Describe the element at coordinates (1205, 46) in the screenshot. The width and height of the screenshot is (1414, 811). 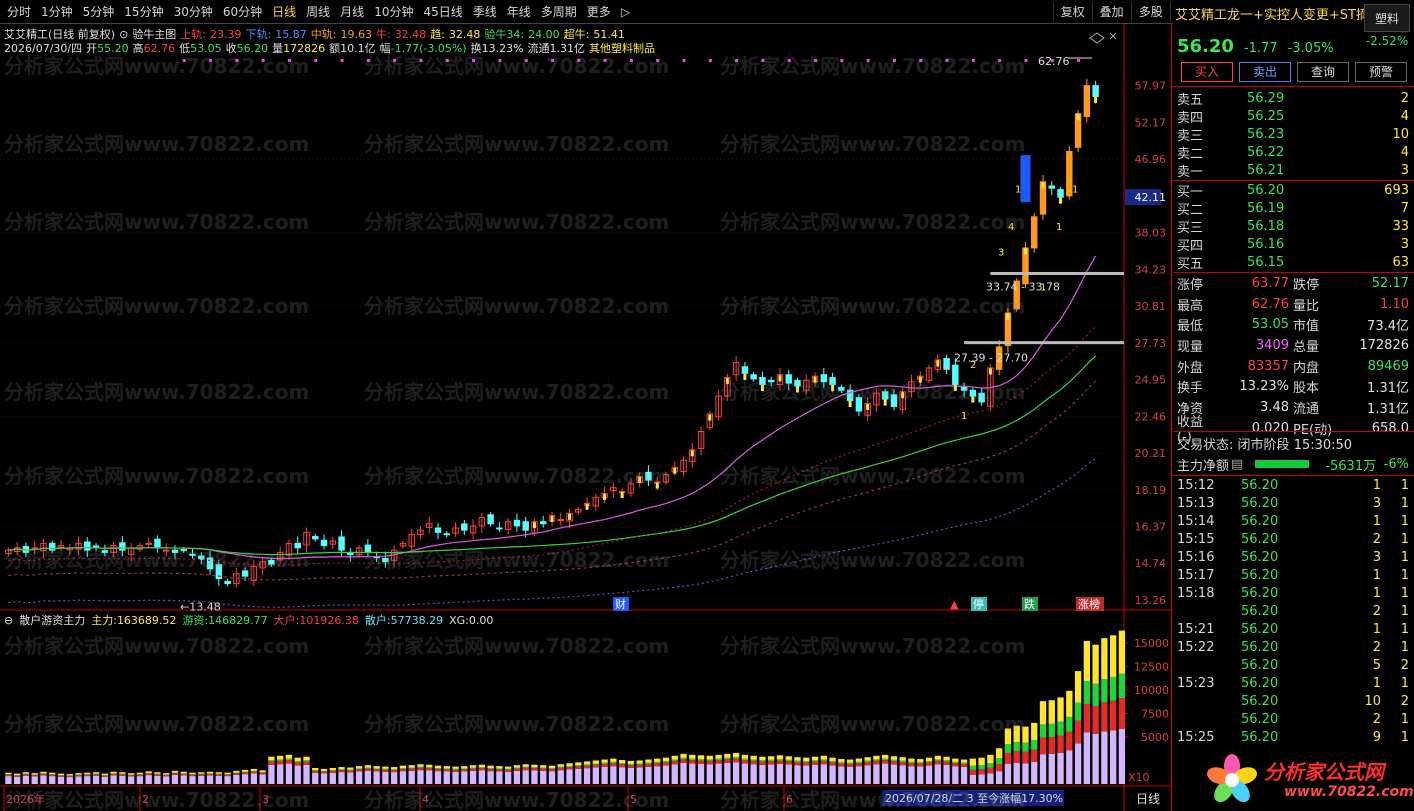
I see `last-price: 56.20` at that location.